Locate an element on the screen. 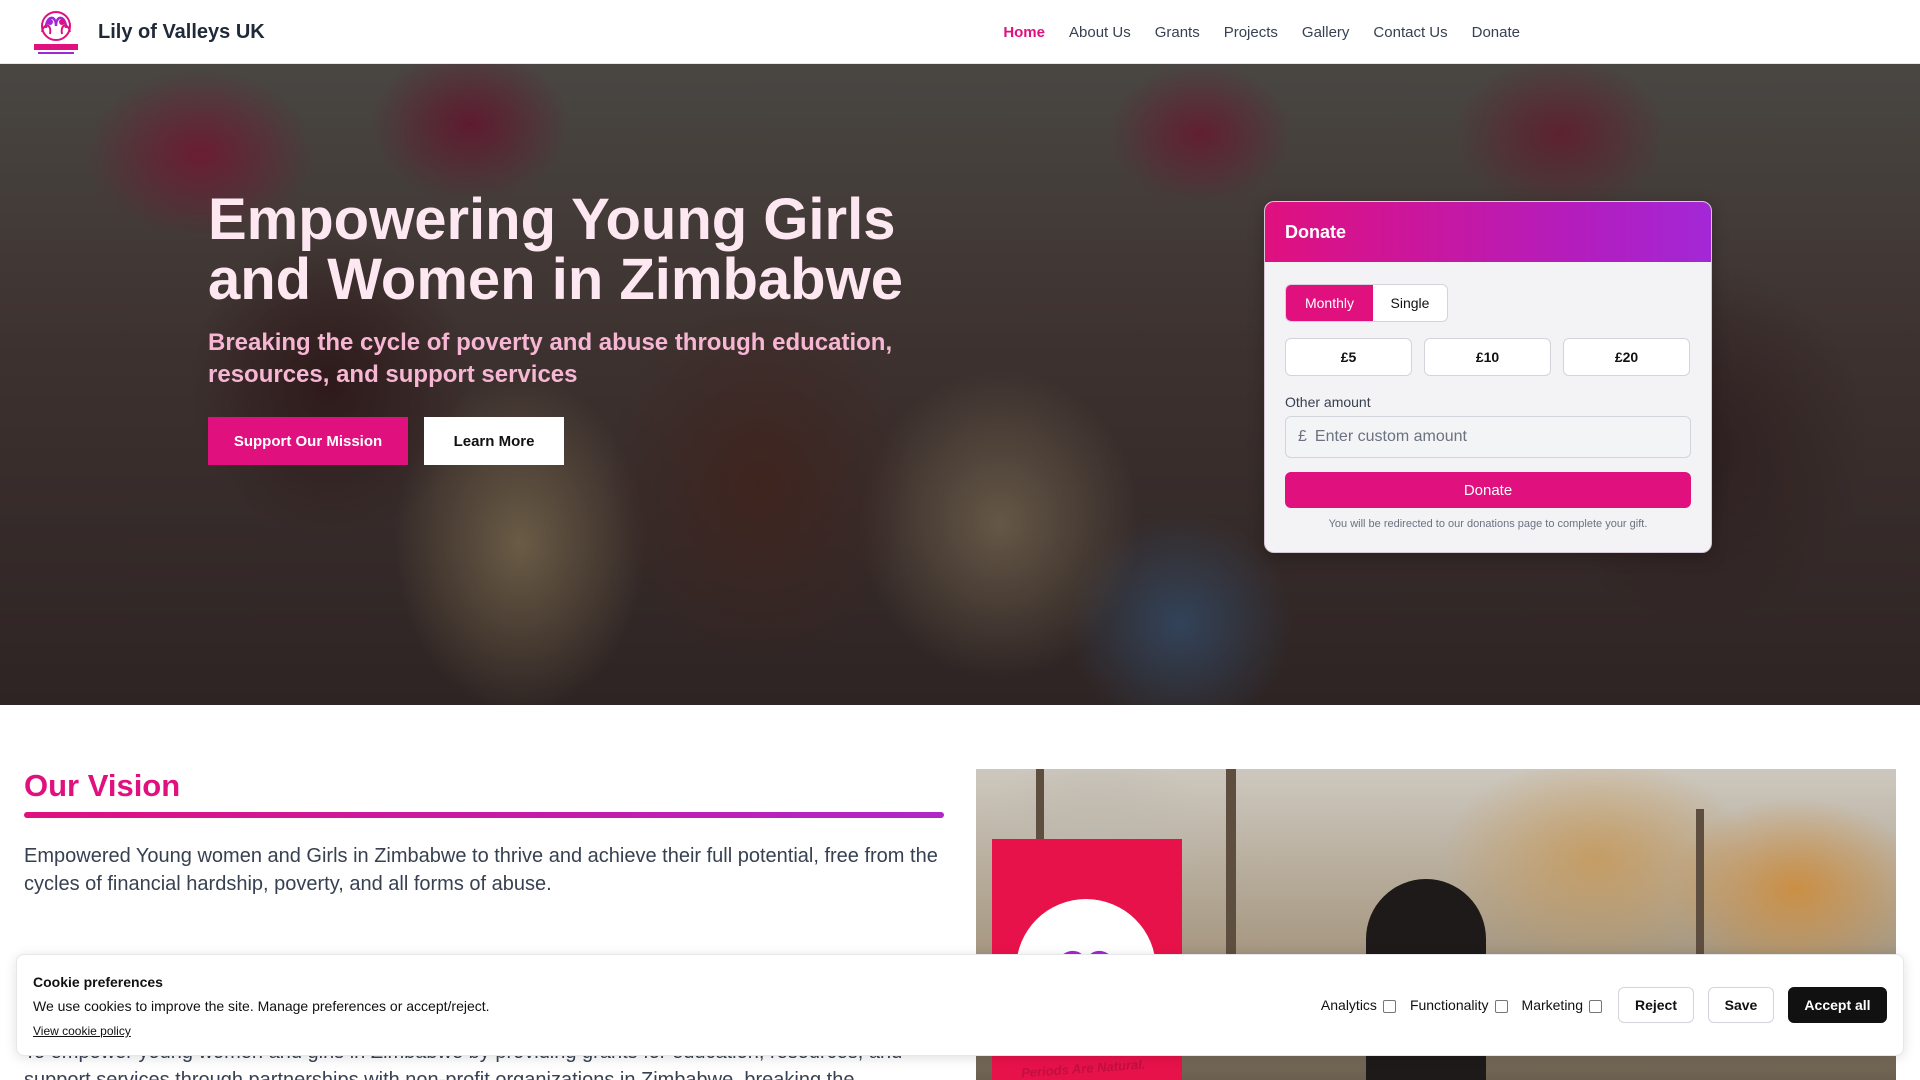 This screenshot has height=1080, width=1920. amount-20-button: £20 is located at coordinates (1626, 357).